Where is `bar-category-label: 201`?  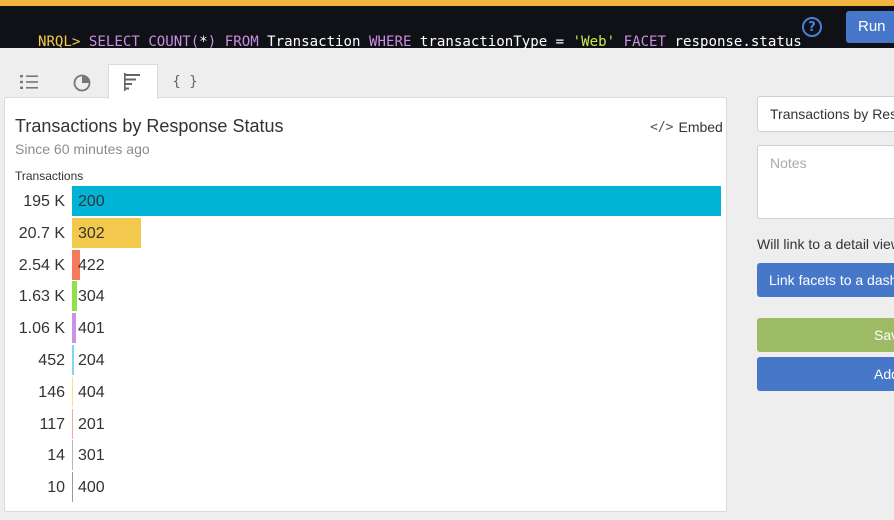 bar-category-label: 201 is located at coordinates (91, 424).